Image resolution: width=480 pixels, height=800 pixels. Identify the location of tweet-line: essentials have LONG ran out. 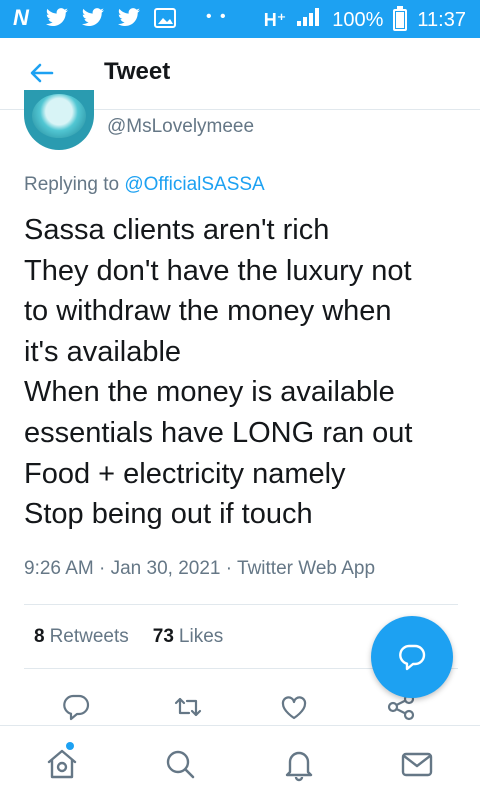
(218, 432).